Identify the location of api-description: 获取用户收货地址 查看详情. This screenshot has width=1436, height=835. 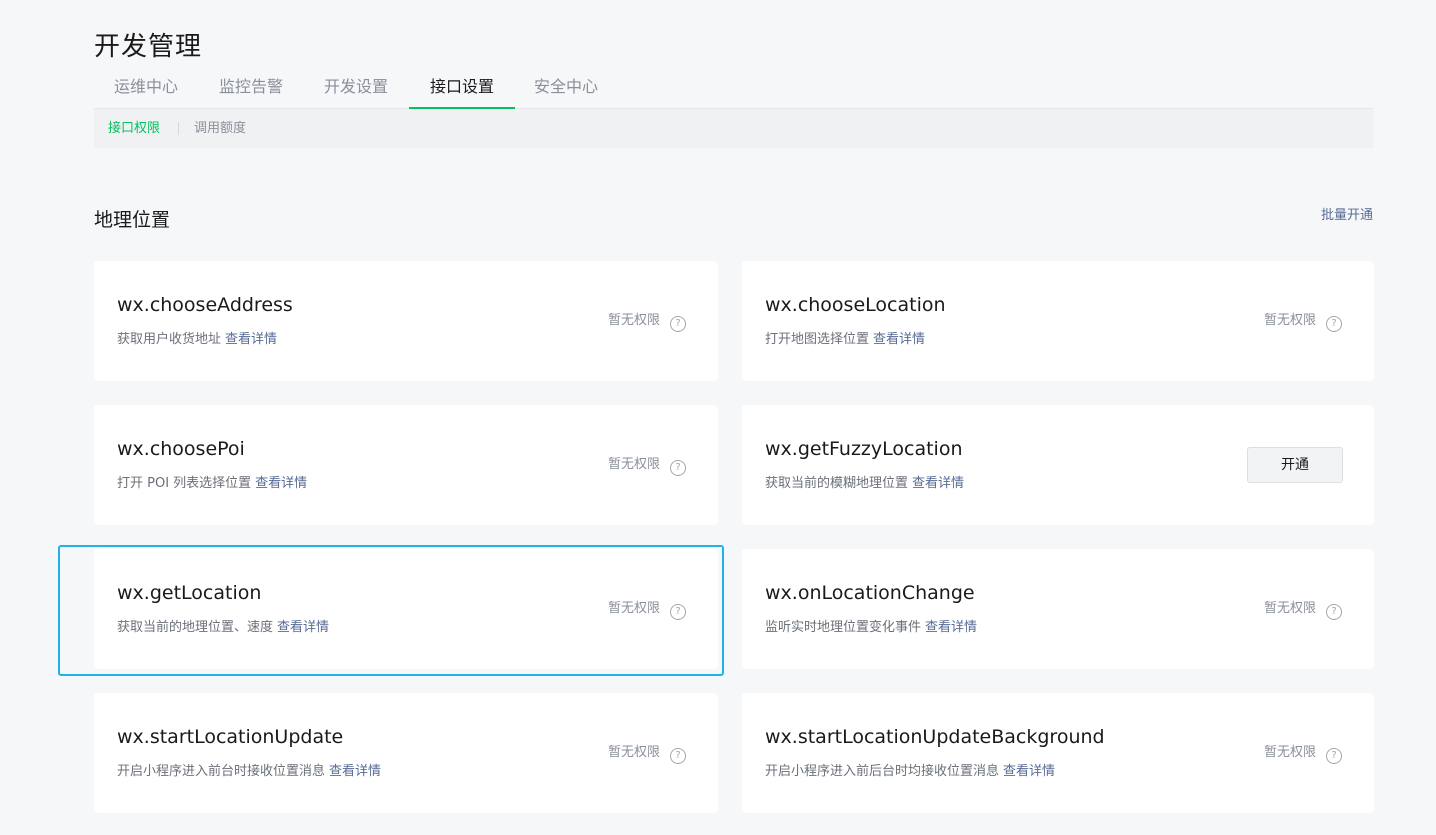
(197, 340).